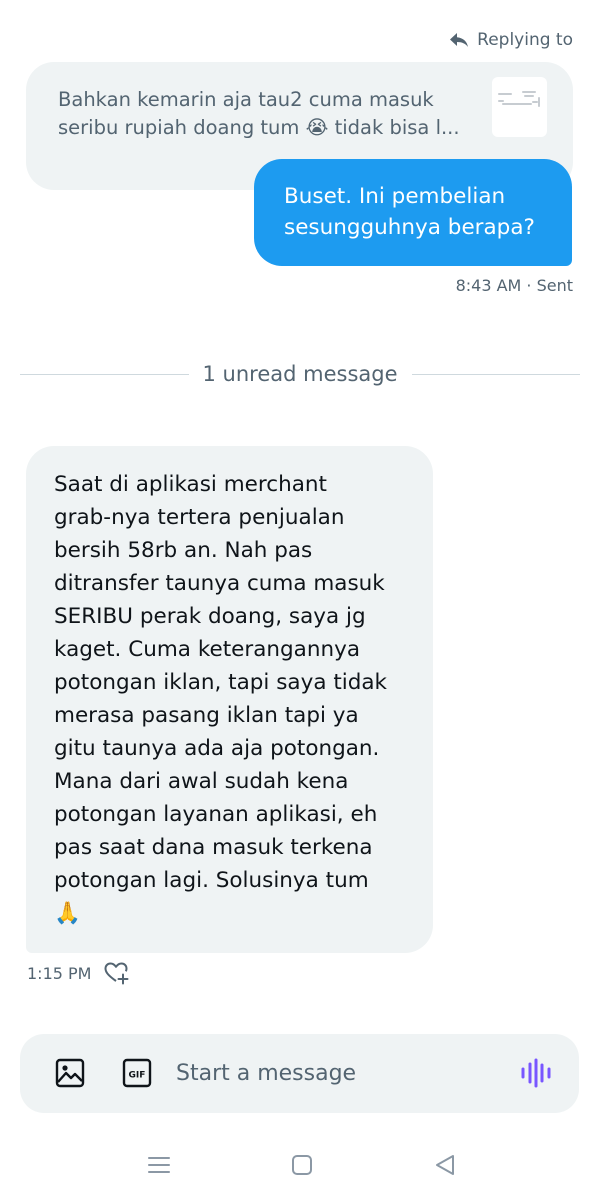  What do you see at coordinates (221, 682) in the screenshot?
I see `received-message-line: potongan iklan, tapi saya tidak` at bounding box center [221, 682].